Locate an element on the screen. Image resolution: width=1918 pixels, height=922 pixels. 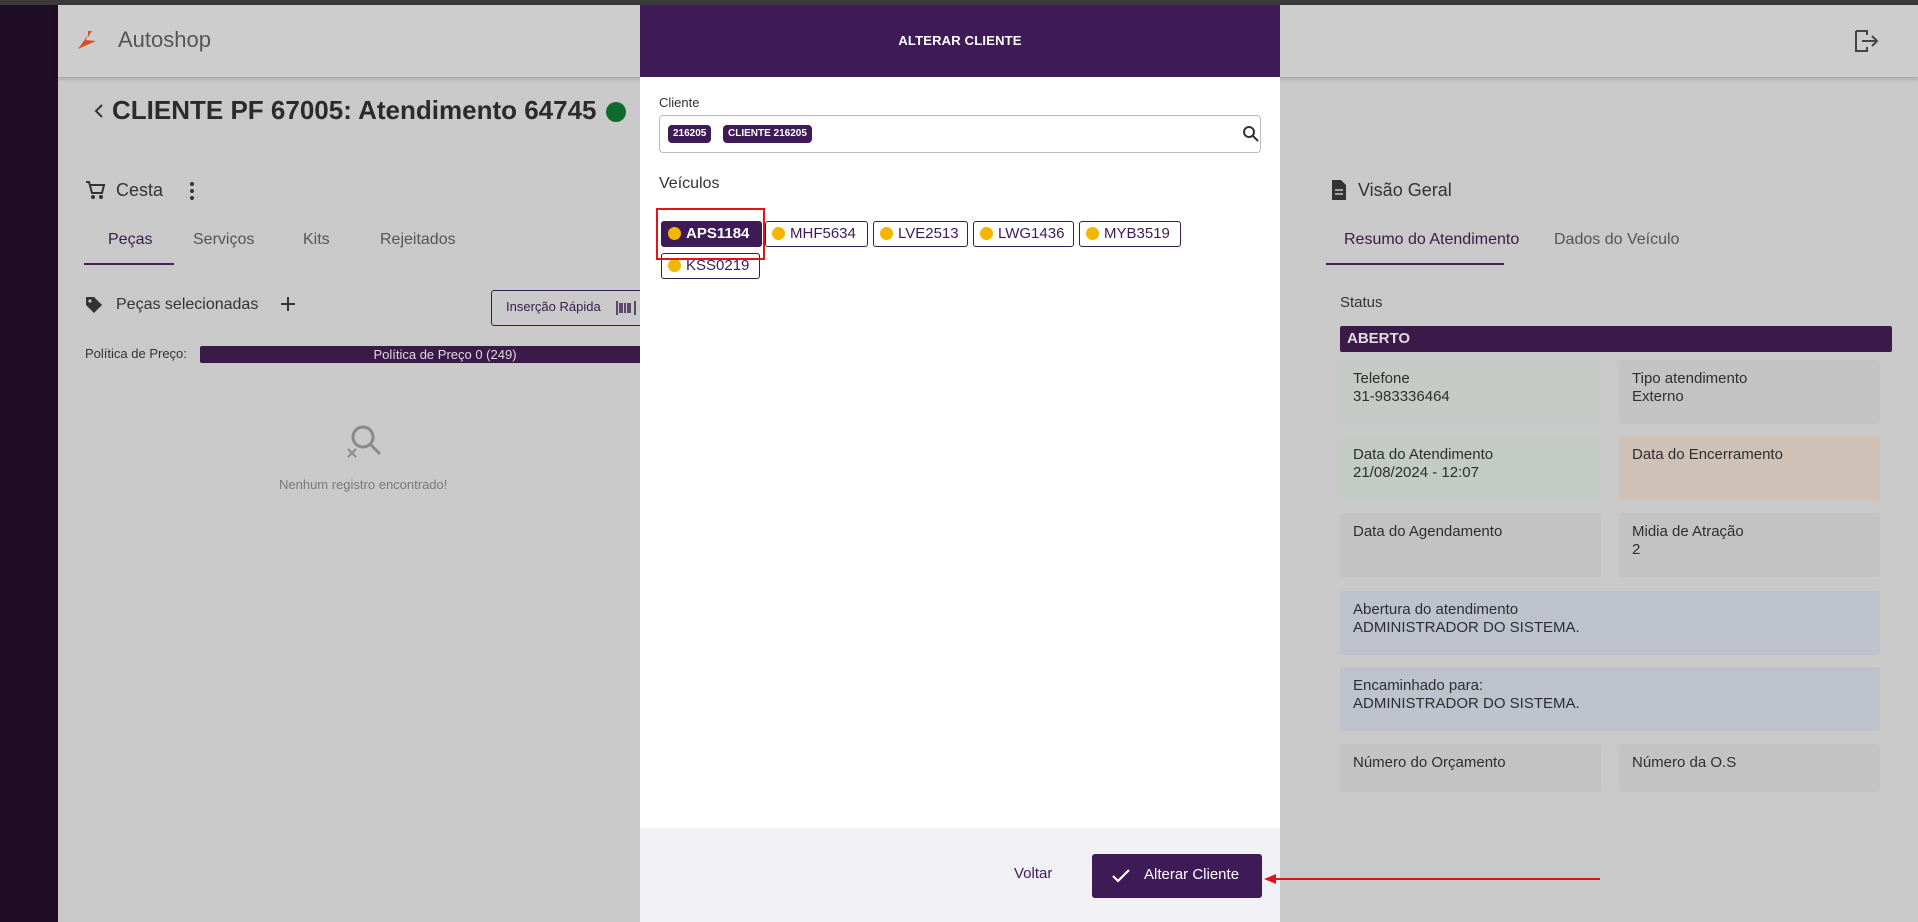
service-type-value: Externo is located at coordinates (1658, 396).